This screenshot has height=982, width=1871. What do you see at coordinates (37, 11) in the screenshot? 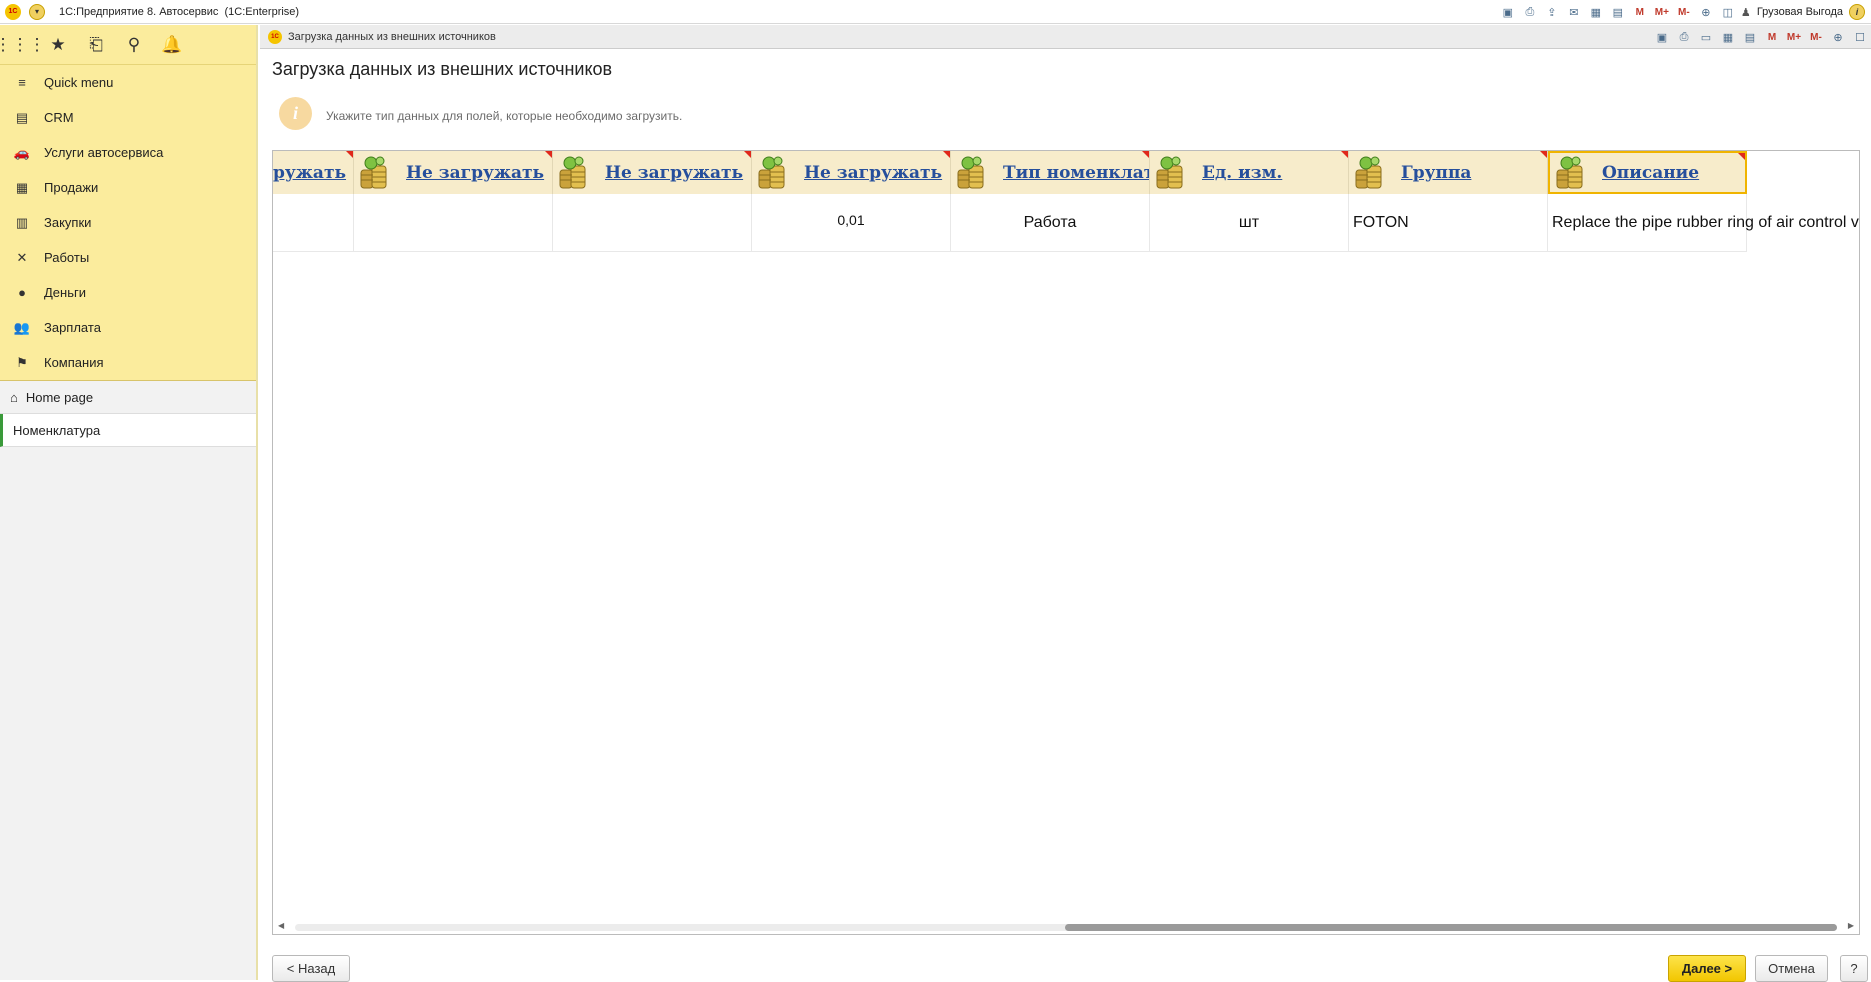
I see `main-menu-button: ▾` at bounding box center [37, 11].